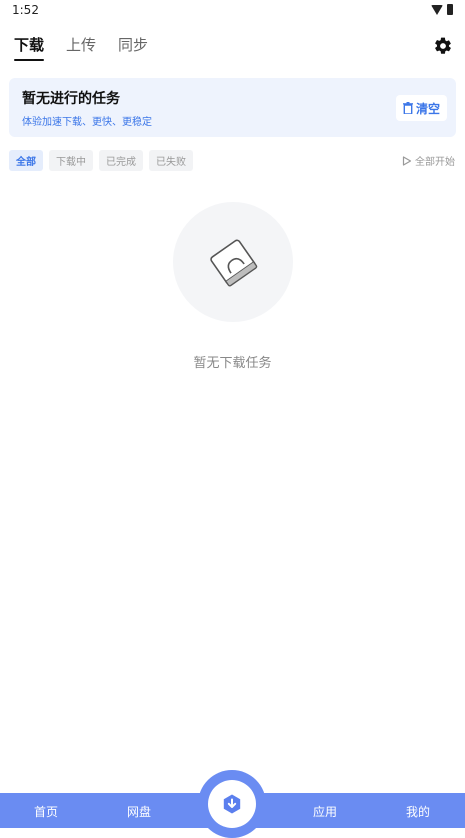 Image resolution: width=465 pixels, height=838 pixels. What do you see at coordinates (46, 811) in the screenshot?
I see `nav-item-home: 首页` at bounding box center [46, 811].